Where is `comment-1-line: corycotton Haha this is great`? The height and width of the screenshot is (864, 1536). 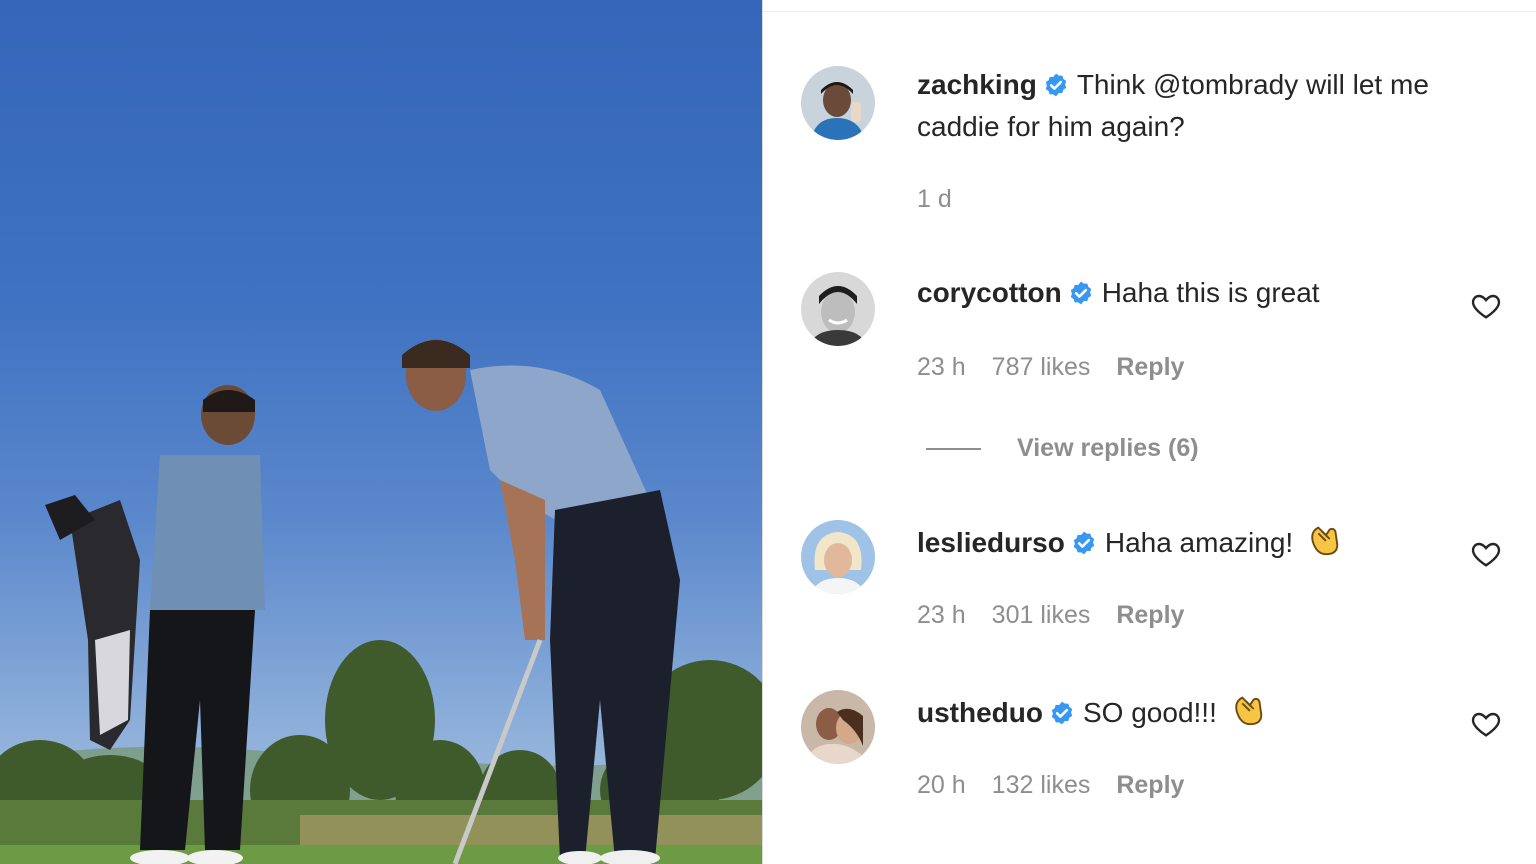
comment-1-line: corycotton Haha this is great is located at coordinates (1118, 293).